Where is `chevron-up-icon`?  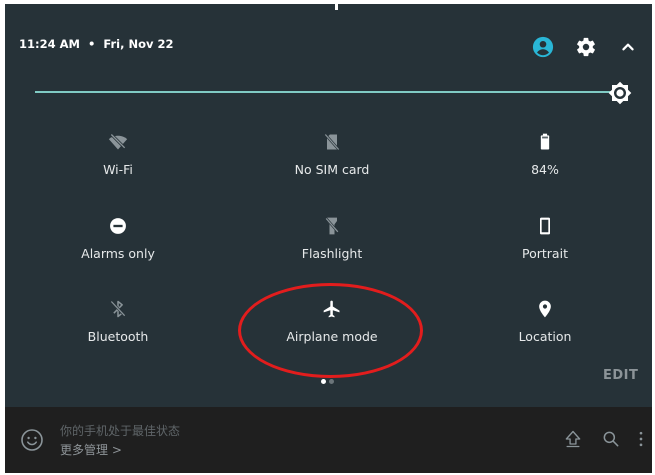
chevron-up-icon is located at coordinates (628, 47).